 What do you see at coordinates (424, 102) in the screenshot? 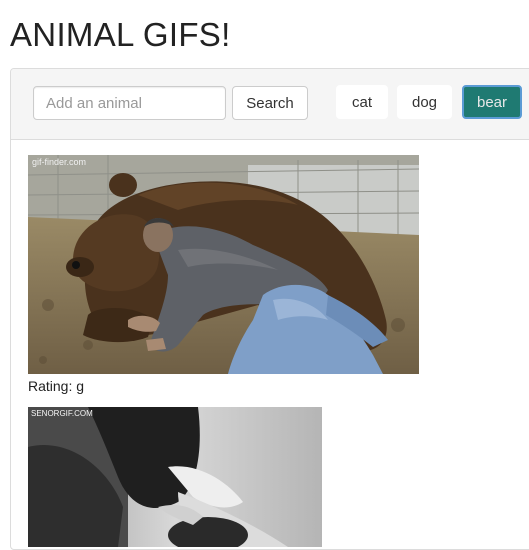
I see `tag-button-dog: dog` at bounding box center [424, 102].